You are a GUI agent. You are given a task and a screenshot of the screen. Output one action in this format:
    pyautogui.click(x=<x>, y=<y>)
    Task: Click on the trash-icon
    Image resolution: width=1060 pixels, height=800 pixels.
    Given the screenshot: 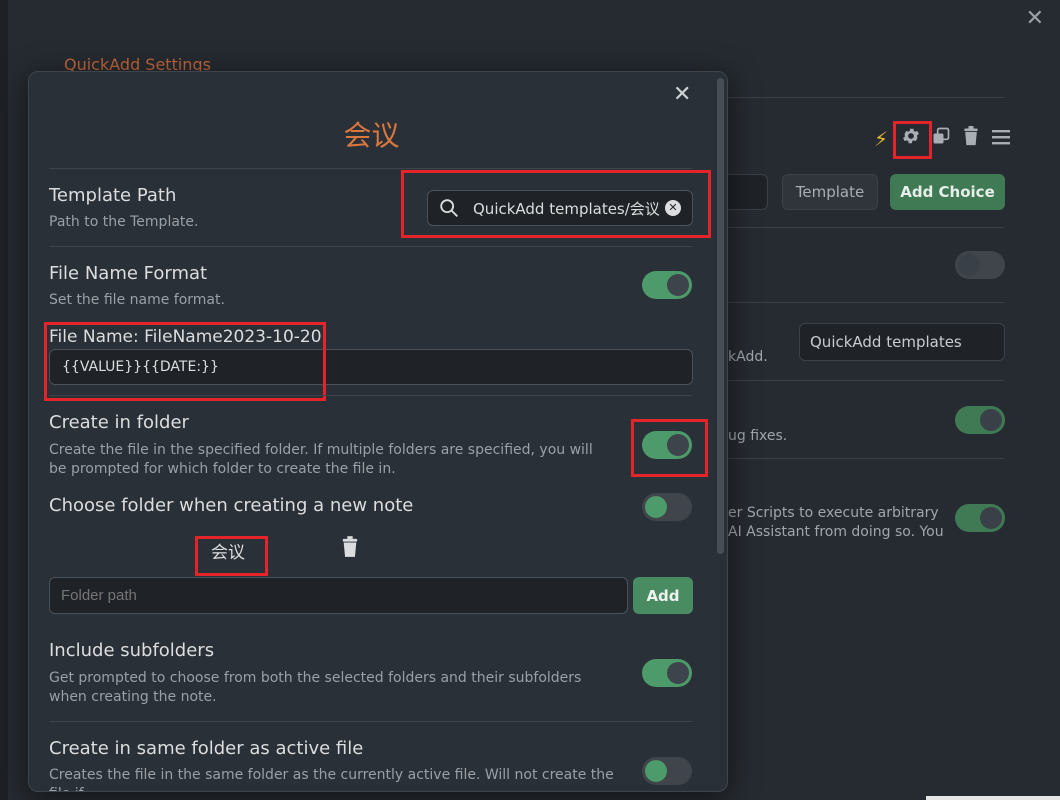 What is the action you would take?
    pyautogui.click(x=971, y=138)
    